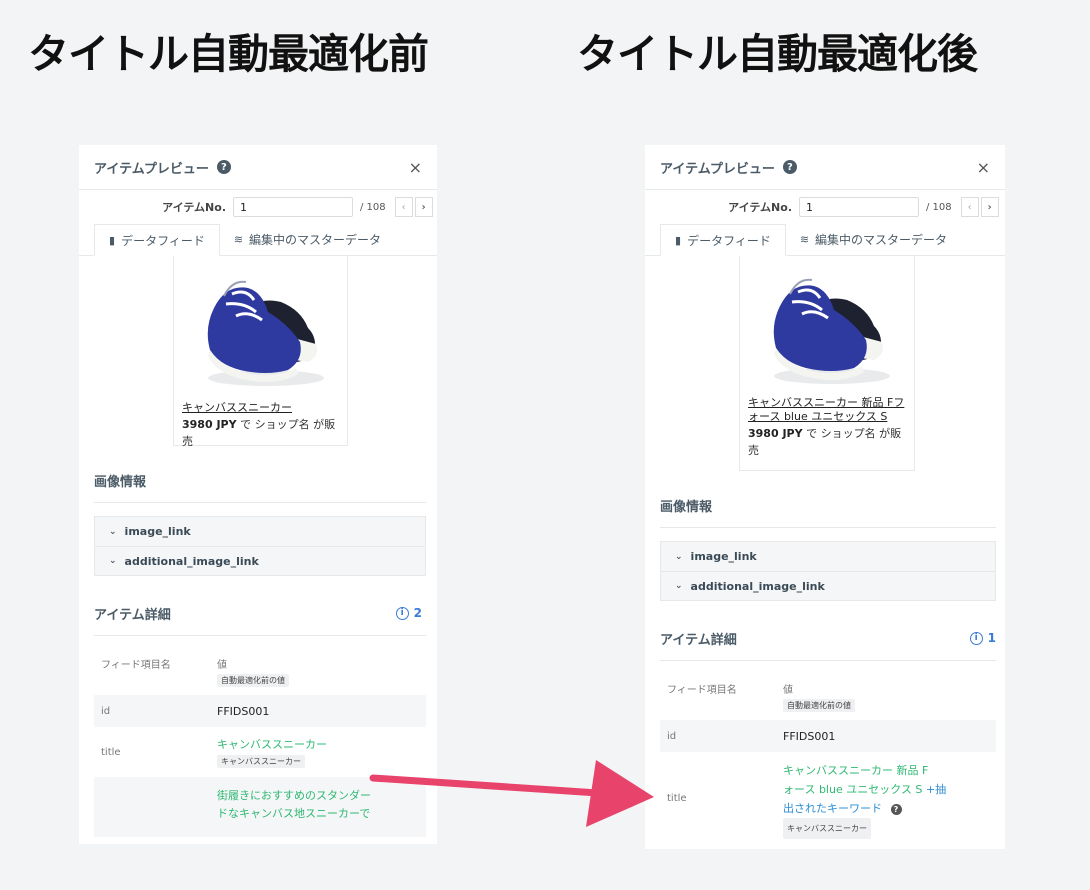  I want to click on issue-count-badge: i 2, so click(408, 613).